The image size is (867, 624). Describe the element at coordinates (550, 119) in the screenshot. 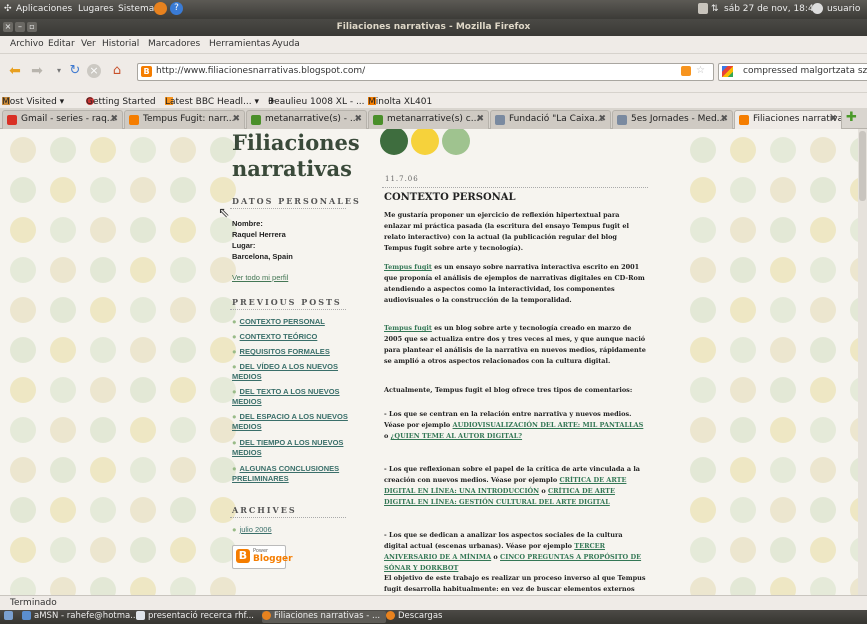

I see `tab-fundacio: Fundació "La Caixa... ✖` at that location.